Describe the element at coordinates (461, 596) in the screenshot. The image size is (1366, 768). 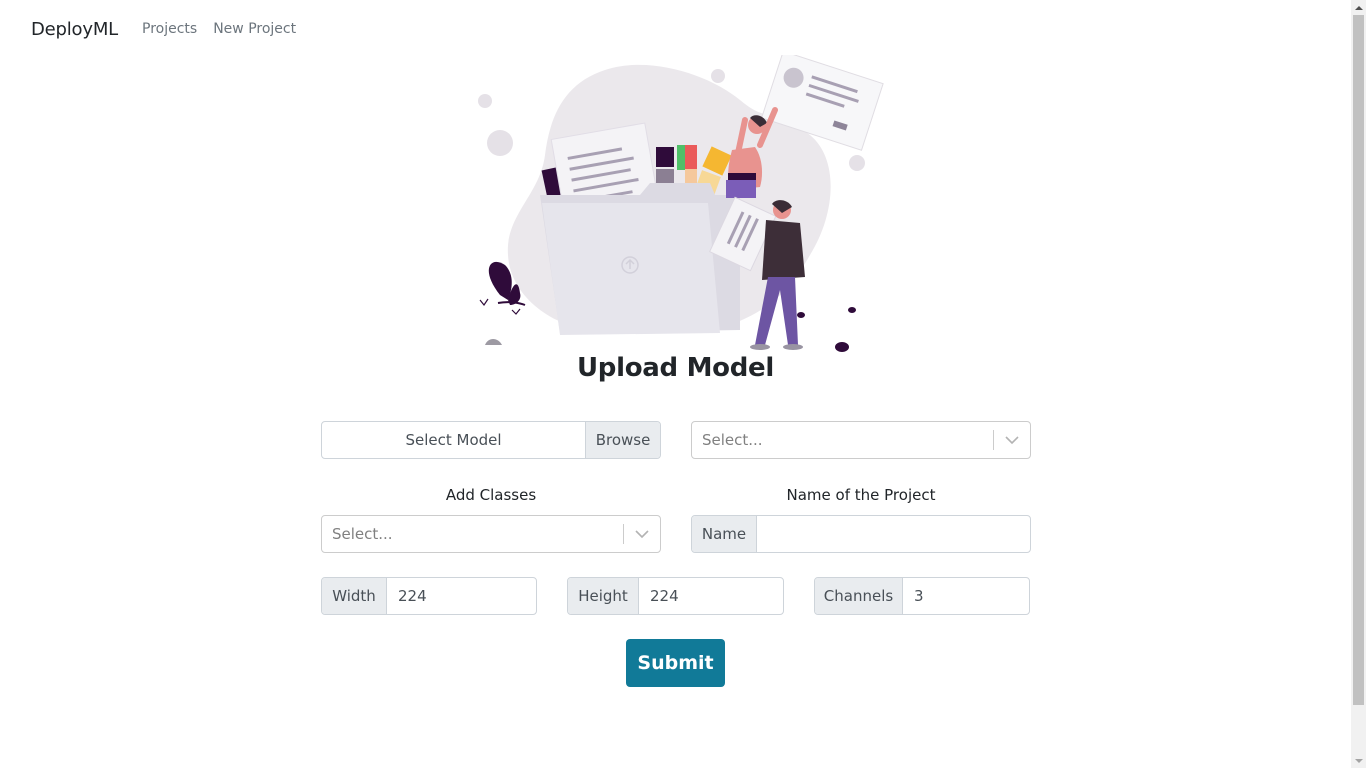
I see `width-input: 224` at that location.